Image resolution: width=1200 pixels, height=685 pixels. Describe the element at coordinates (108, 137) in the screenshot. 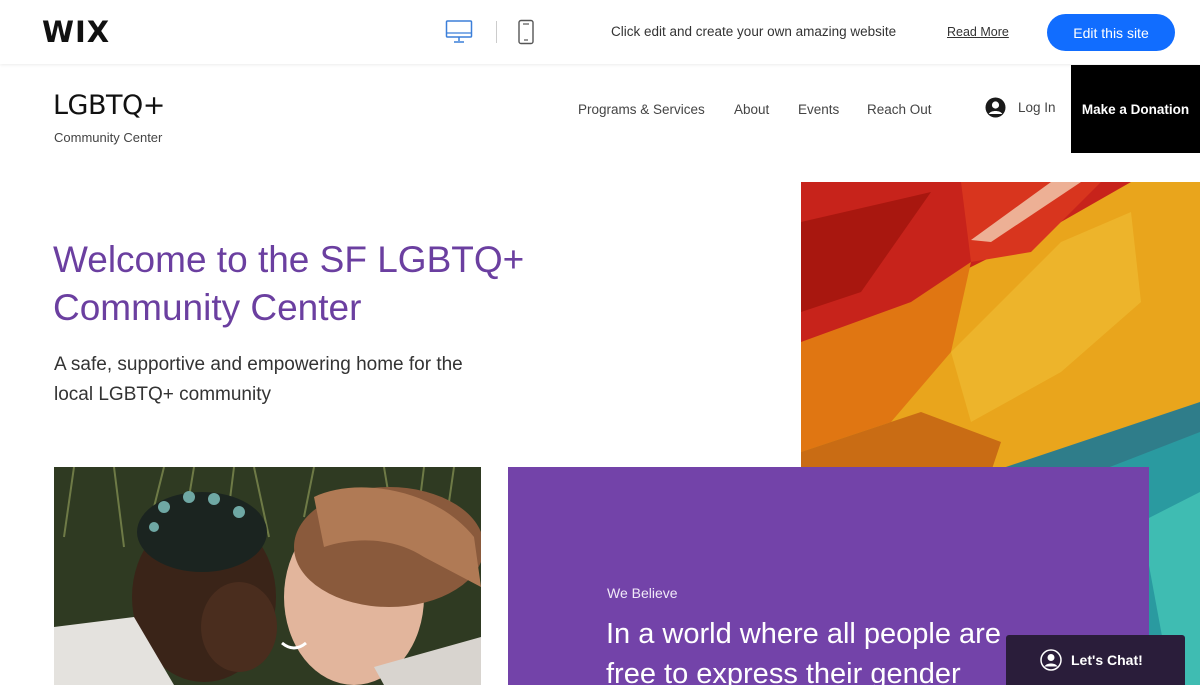

I see `site-logo-subtitle: Community Center` at that location.